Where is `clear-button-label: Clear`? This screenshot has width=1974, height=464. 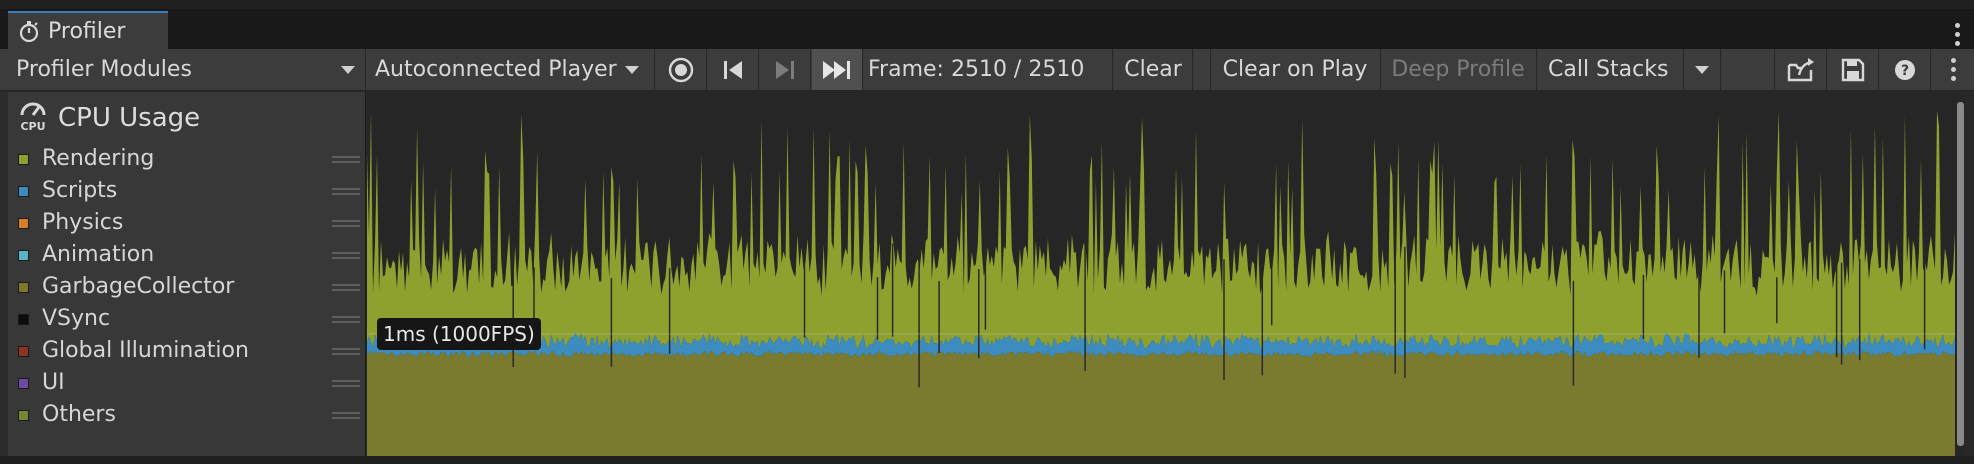 clear-button-label: Clear is located at coordinates (1153, 69).